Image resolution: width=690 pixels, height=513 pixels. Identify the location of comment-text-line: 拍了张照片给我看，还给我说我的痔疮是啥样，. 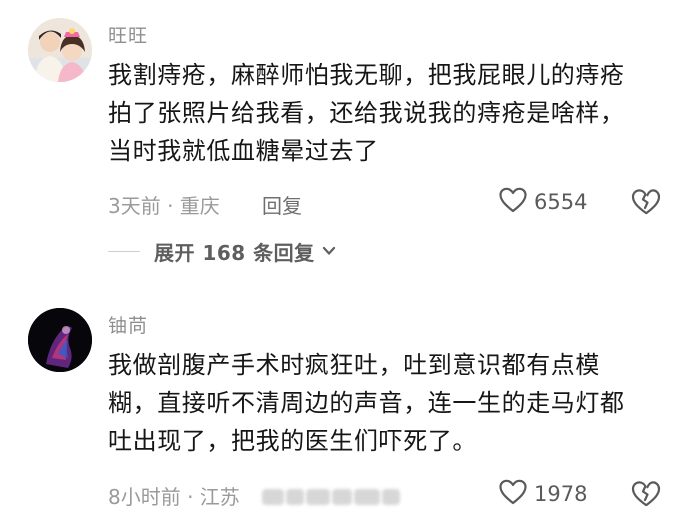
(366, 113).